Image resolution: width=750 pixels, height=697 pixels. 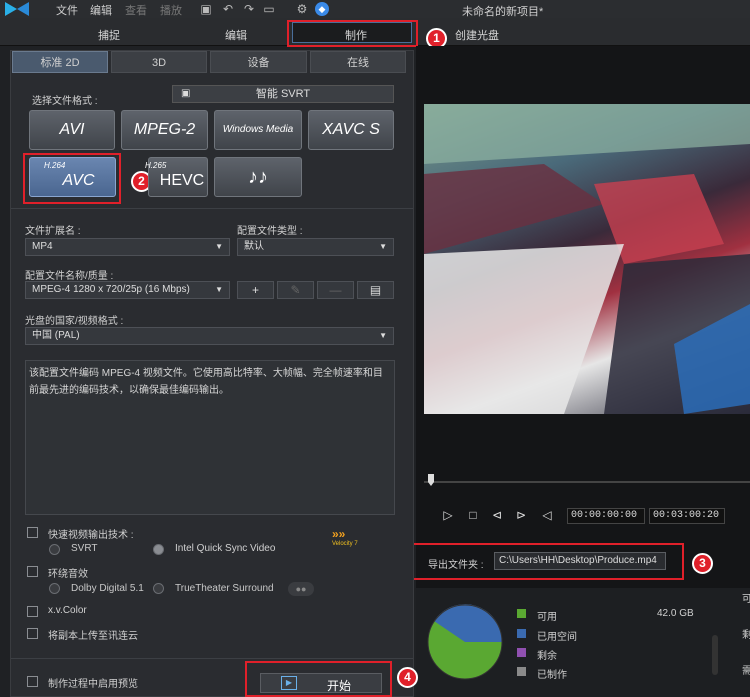 I want to click on menu-edit: 编辑, so click(x=101, y=10).